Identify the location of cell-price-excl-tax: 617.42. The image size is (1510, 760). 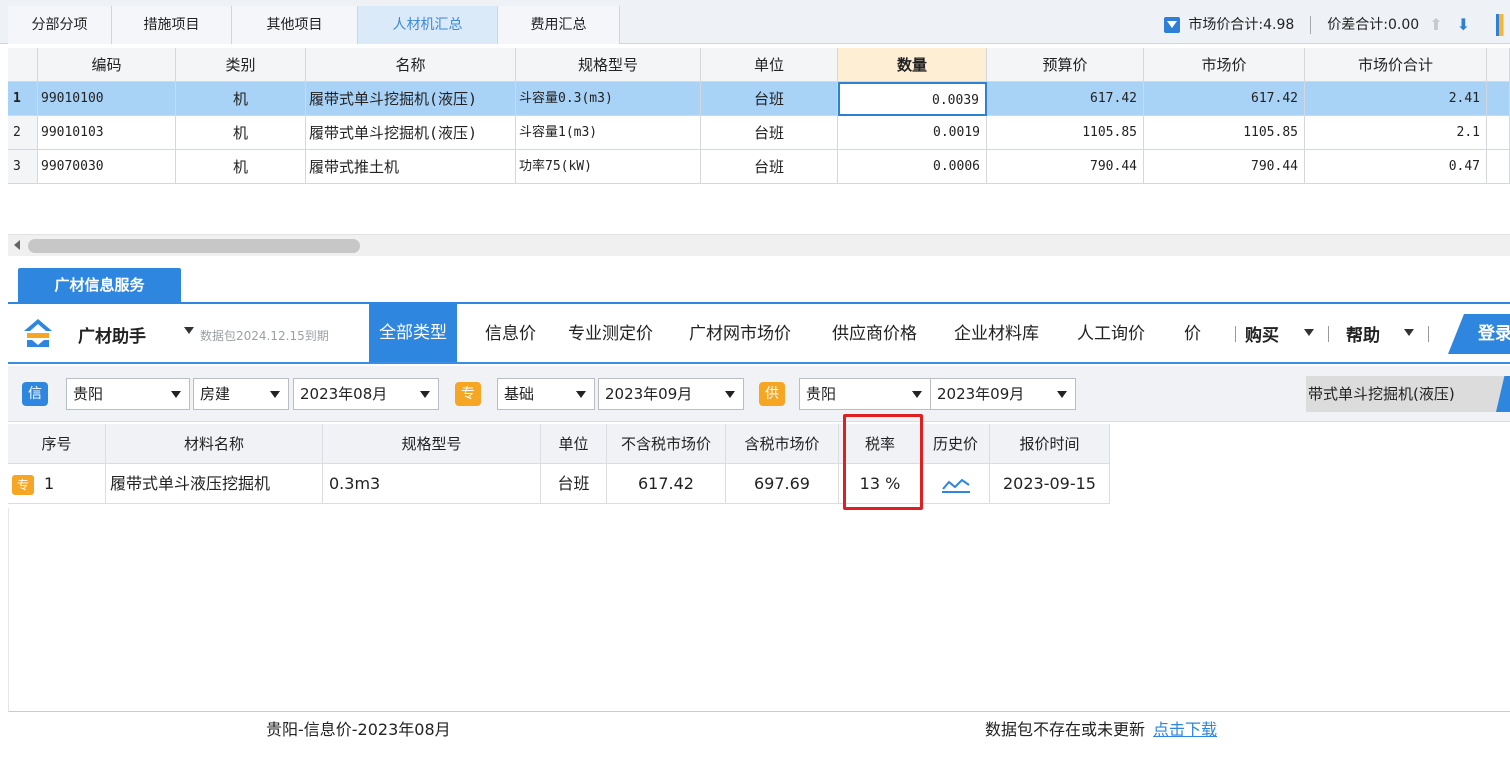
(666, 484).